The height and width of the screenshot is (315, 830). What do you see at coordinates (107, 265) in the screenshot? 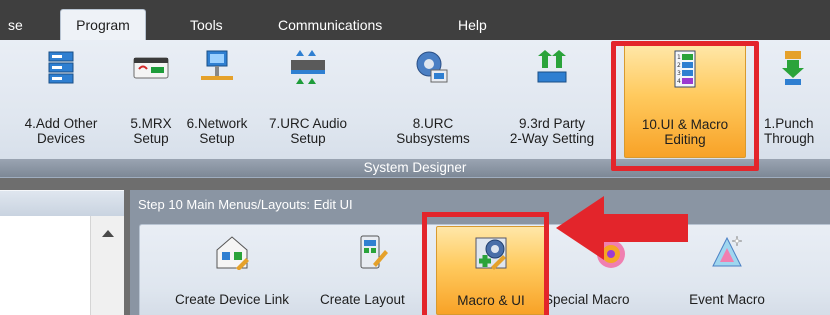
I see `vertical-scrollbar` at bounding box center [107, 265].